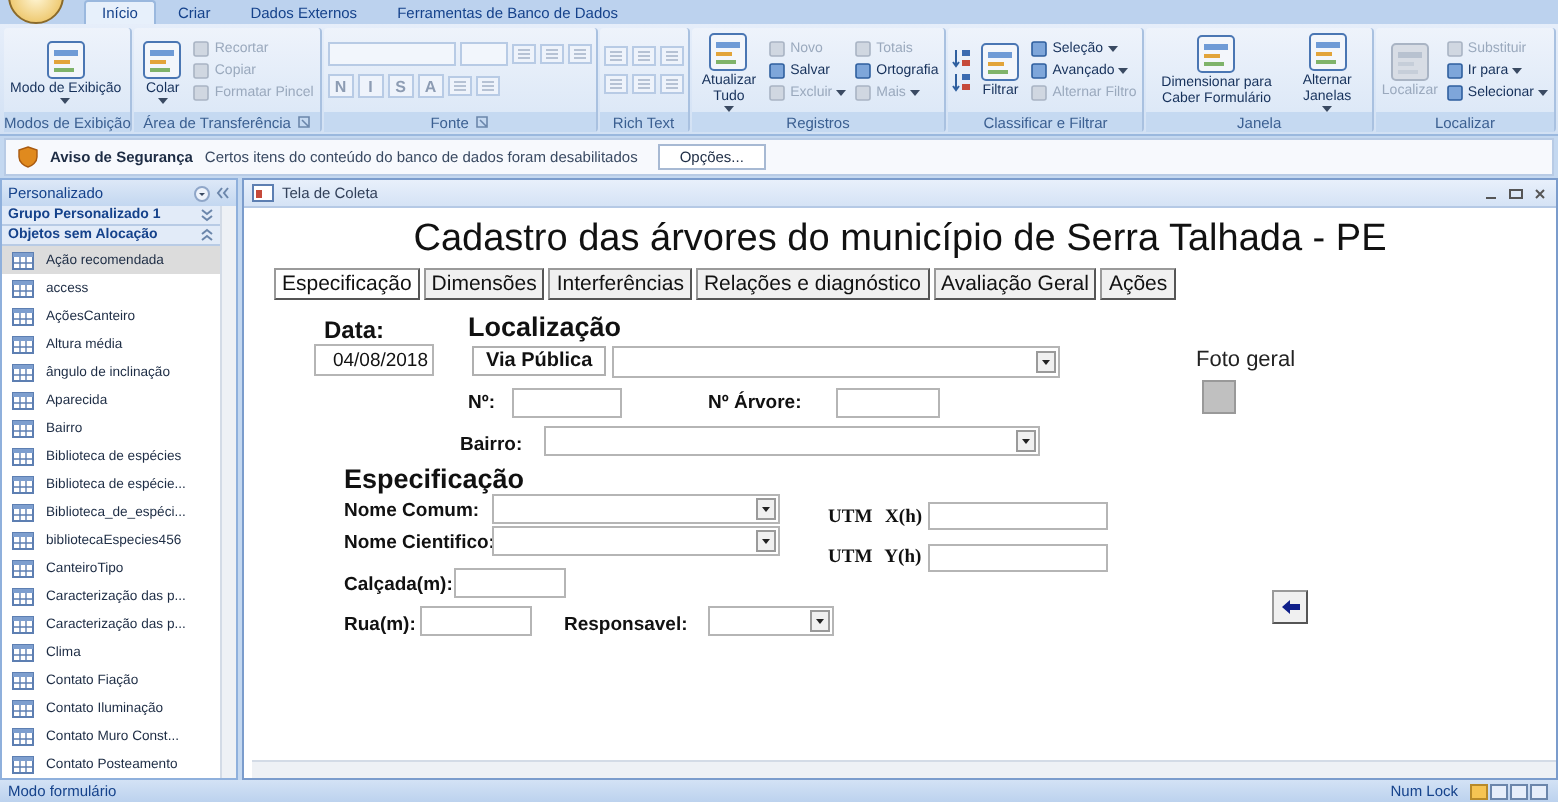  What do you see at coordinates (545, 327) in the screenshot?
I see `section-heading: Localização` at bounding box center [545, 327].